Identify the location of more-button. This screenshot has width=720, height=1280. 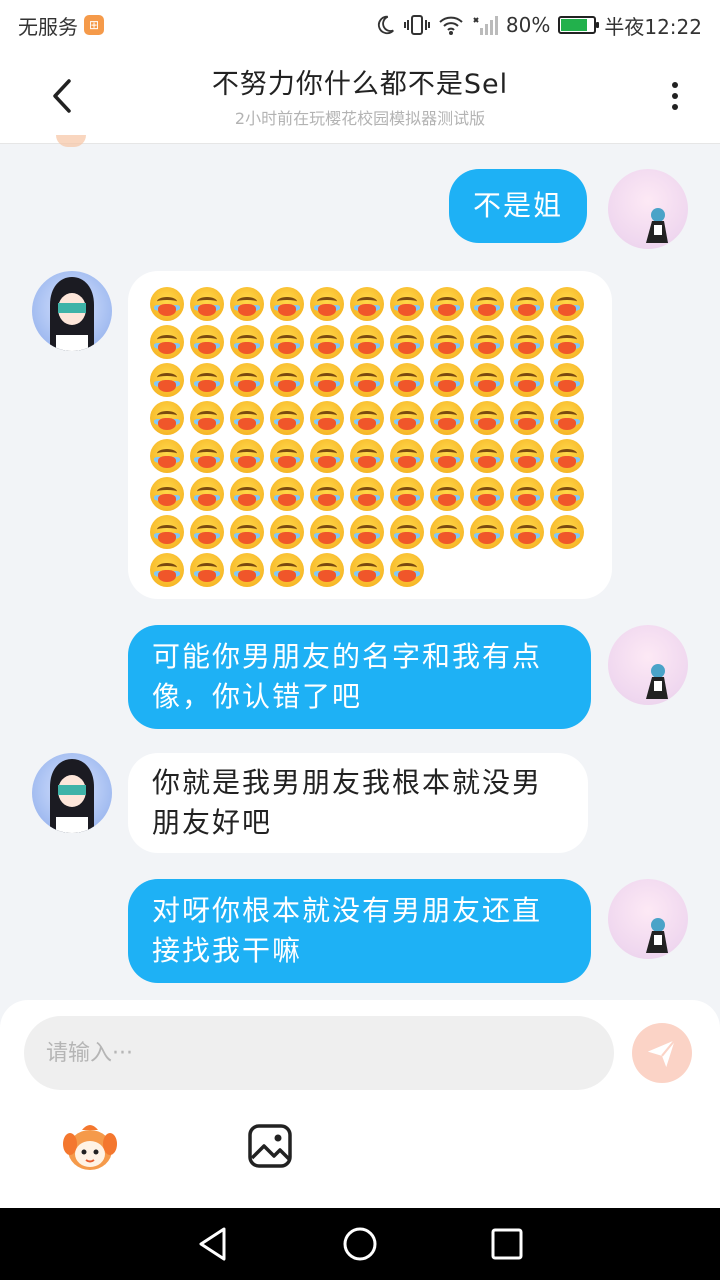
(675, 96).